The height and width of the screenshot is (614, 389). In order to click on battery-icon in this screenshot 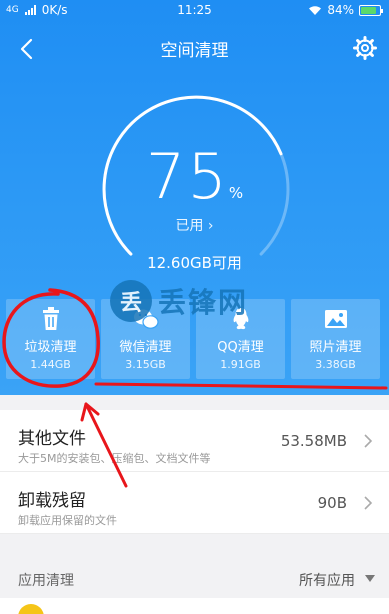, I will do `click(371, 10)`.